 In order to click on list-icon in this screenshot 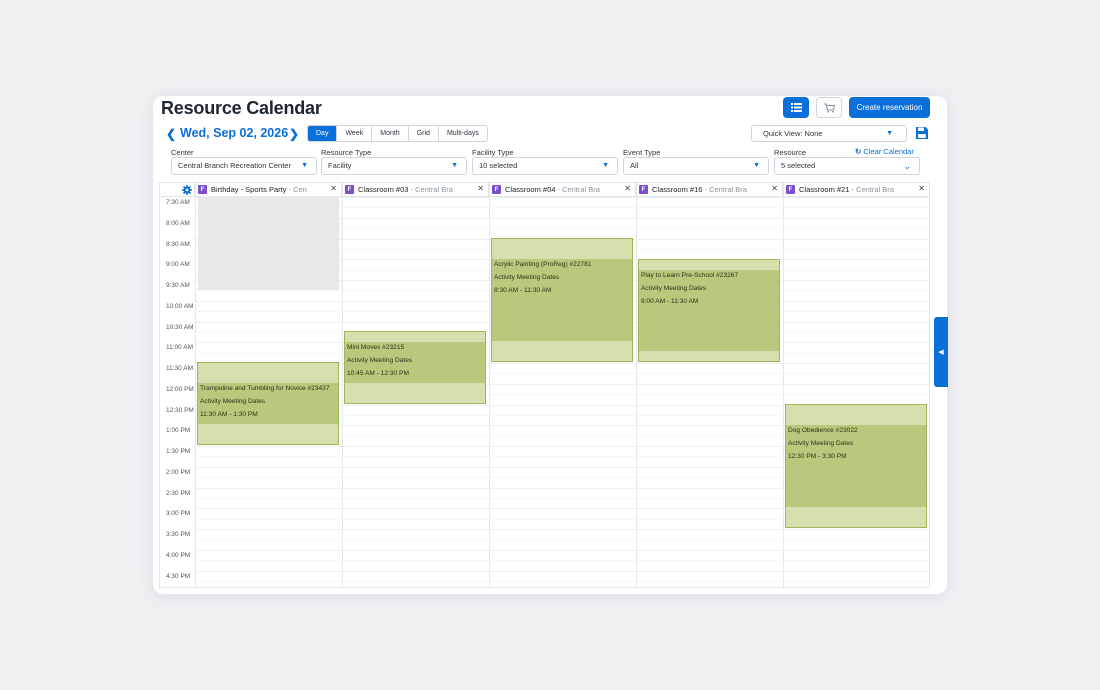, I will do `click(796, 107)`.